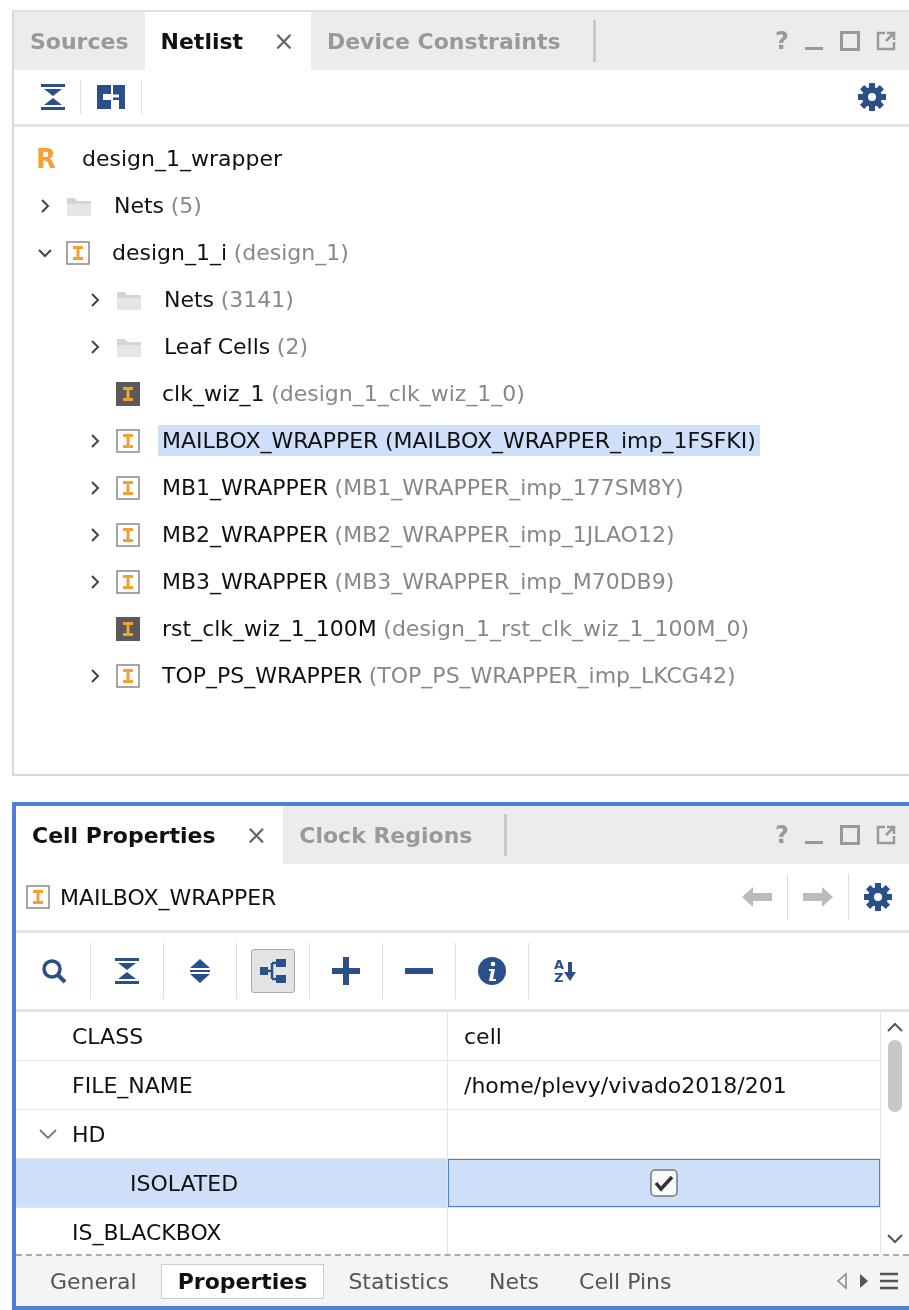  I want to click on tab: Cell Properties ×, so click(150, 835).